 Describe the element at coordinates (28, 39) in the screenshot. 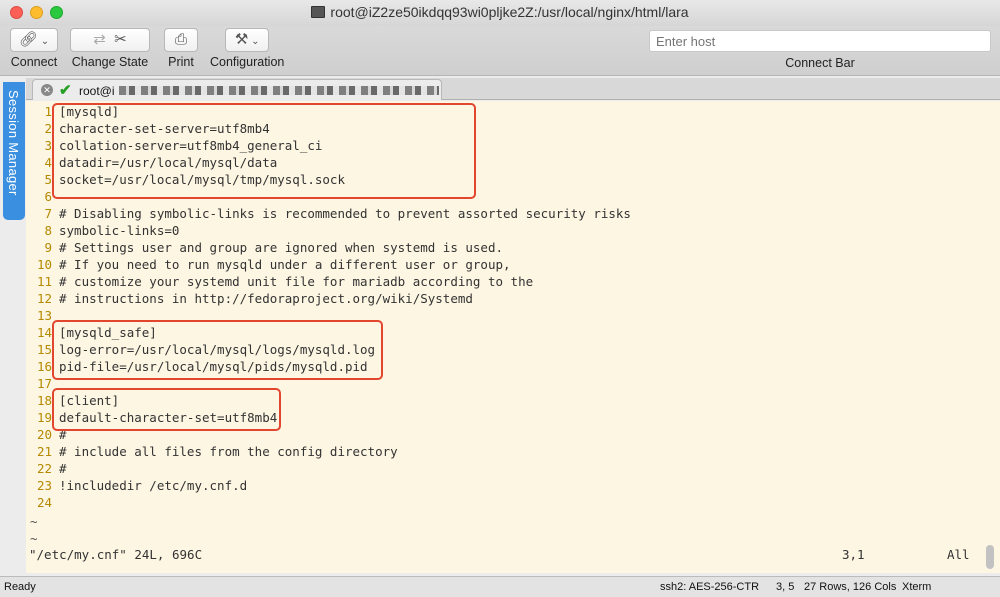

I see `link-icon: 🔗︎` at that location.